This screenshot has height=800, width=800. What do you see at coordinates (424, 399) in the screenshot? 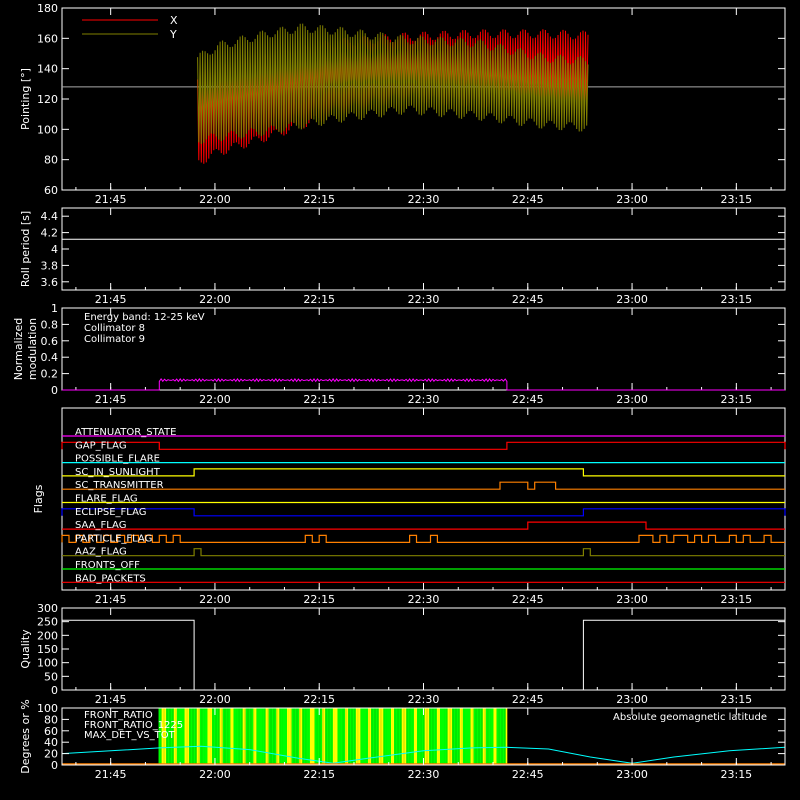
I see `x-tick-label-2-3: 22:30` at bounding box center [424, 399].